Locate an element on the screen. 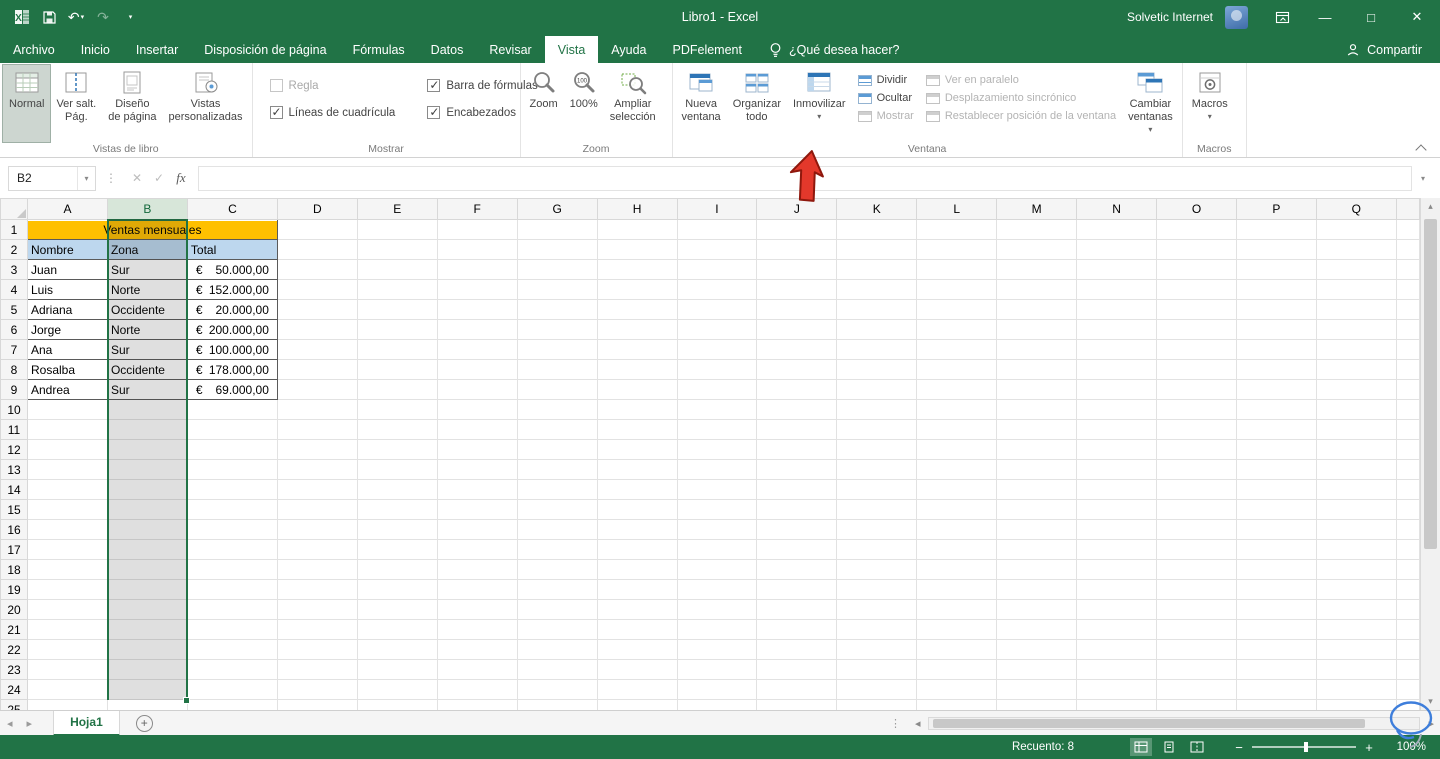  cell-I19 is located at coordinates (717, 589).